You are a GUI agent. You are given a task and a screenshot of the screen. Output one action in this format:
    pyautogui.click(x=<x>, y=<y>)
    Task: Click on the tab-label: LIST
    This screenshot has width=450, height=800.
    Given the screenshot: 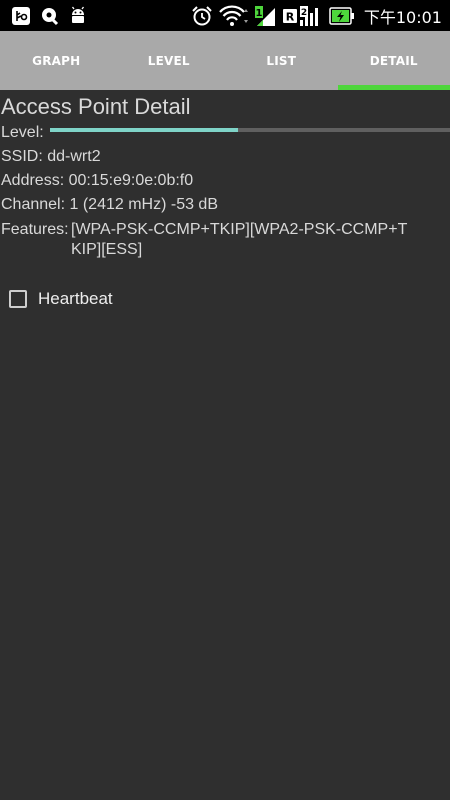 What is the action you would take?
    pyautogui.click(x=281, y=60)
    